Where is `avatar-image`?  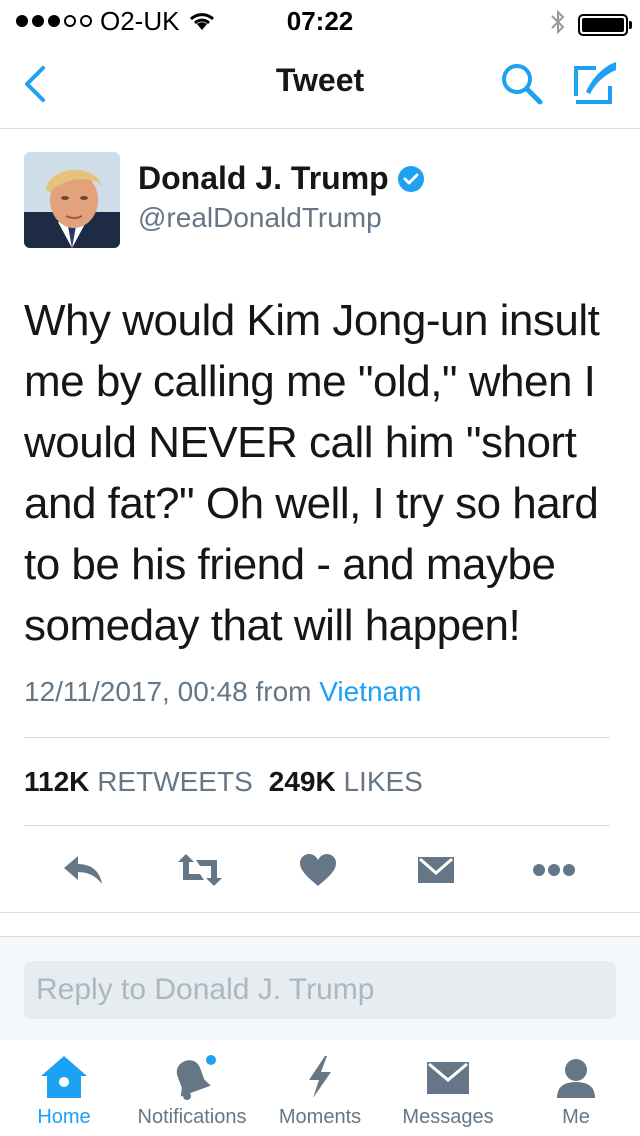
avatar-image is located at coordinates (72, 200).